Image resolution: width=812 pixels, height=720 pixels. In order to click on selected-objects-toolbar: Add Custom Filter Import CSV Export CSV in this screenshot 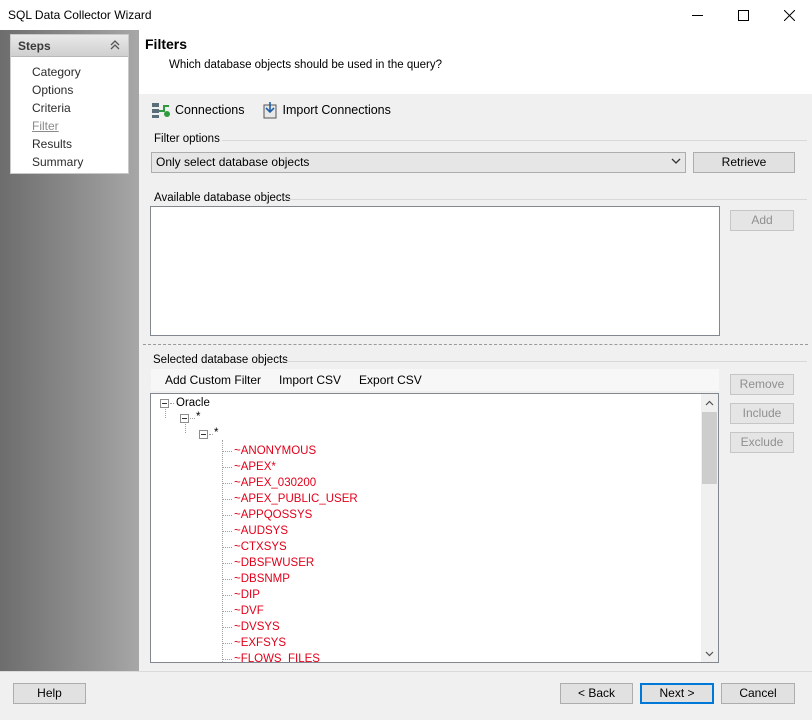, I will do `click(435, 380)`.